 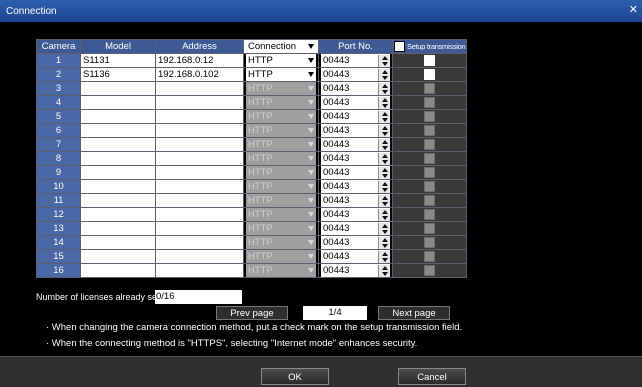 What do you see at coordinates (295, 376) in the screenshot?
I see `ok-button: OK` at bounding box center [295, 376].